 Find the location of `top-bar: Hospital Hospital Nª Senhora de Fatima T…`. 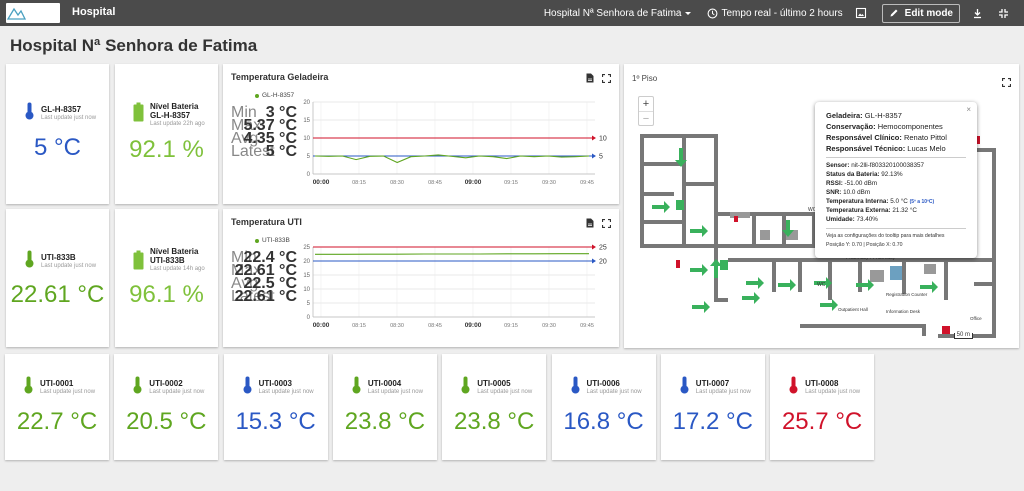

top-bar: Hospital Hospital Nª Senhora de Fatima T… is located at coordinates (512, 13).